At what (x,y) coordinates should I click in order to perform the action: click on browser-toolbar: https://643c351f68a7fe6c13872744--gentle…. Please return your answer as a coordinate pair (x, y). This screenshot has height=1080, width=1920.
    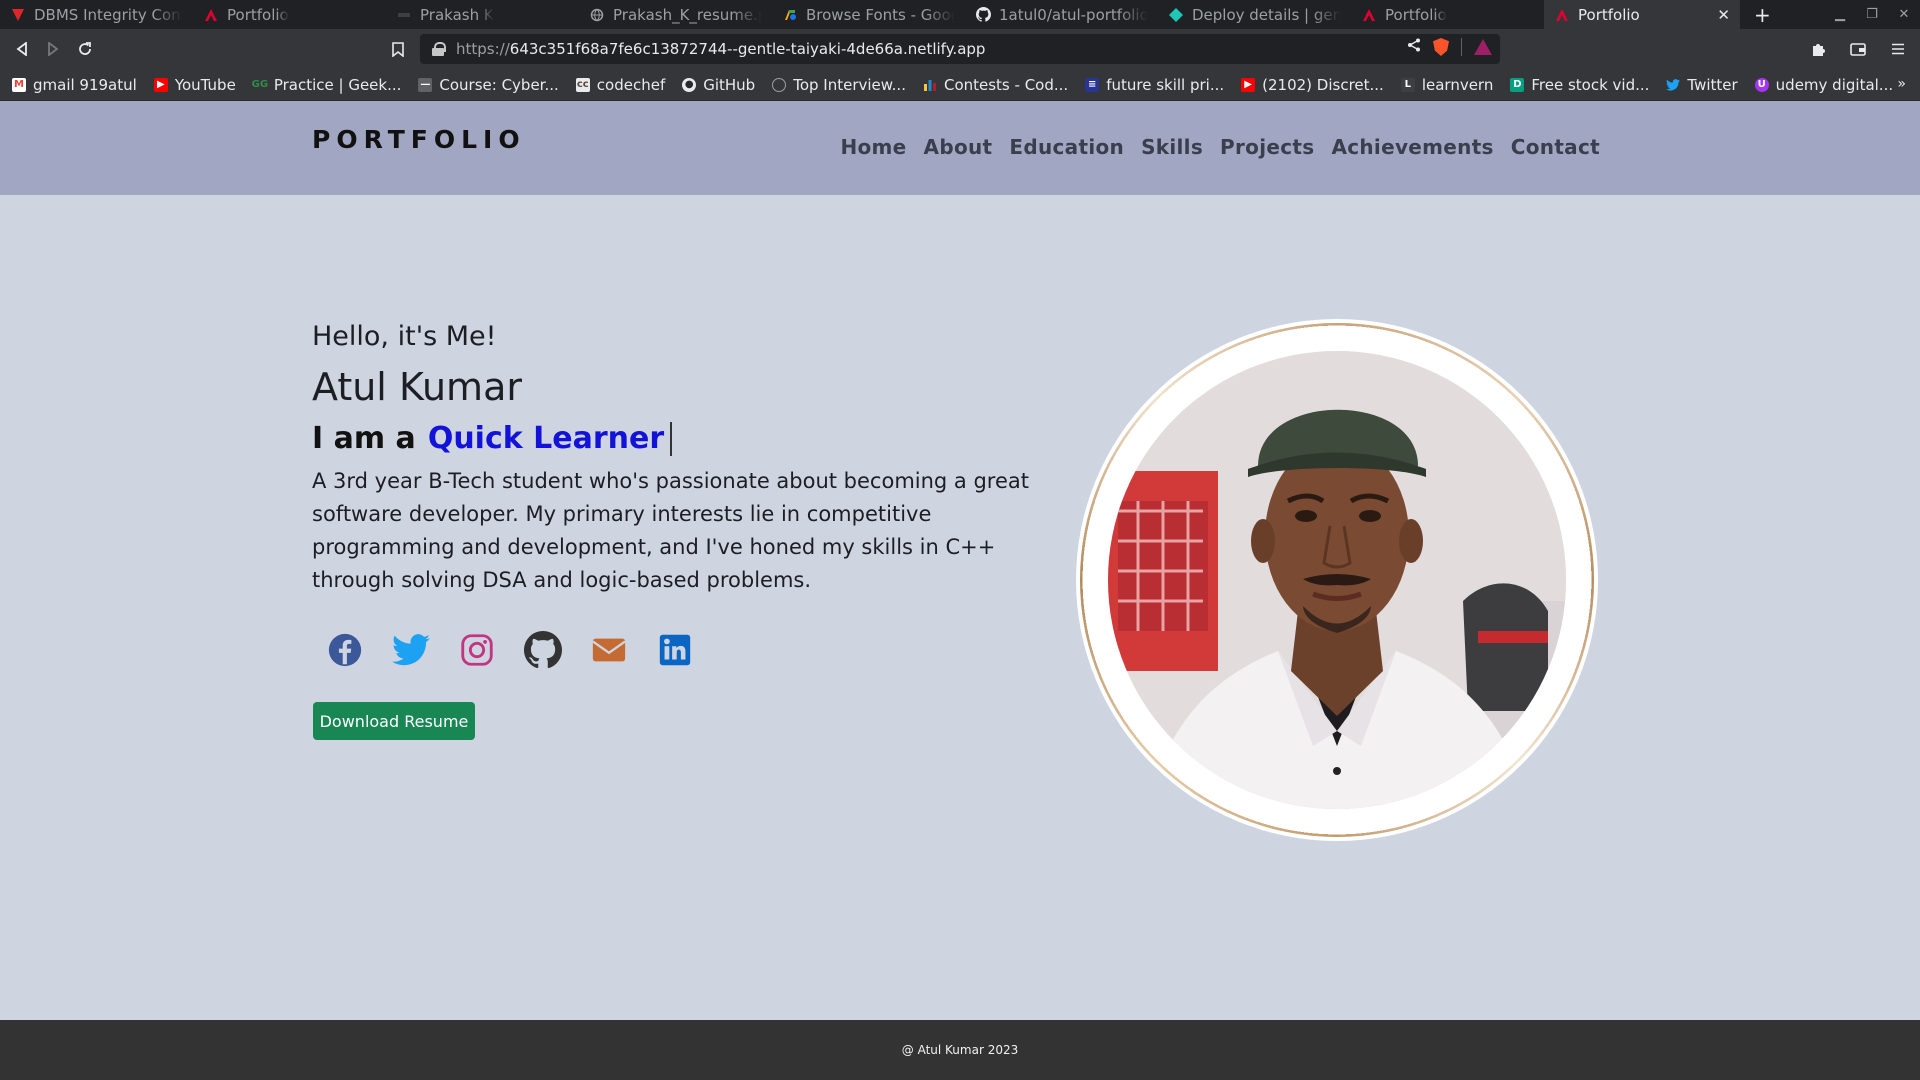
    Looking at the image, I should click on (960, 49).